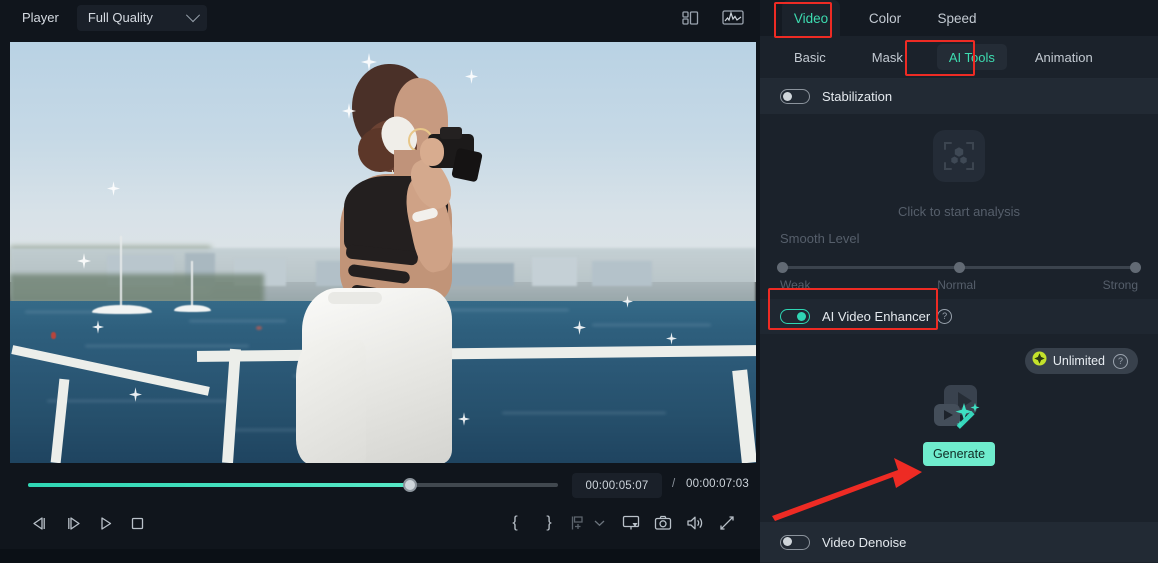 The height and width of the screenshot is (563, 1158). What do you see at coordinates (1078, 361) in the screenshot?
I see `unlimited-badge-label: Unlimited` at bounding box center [1078, 361].